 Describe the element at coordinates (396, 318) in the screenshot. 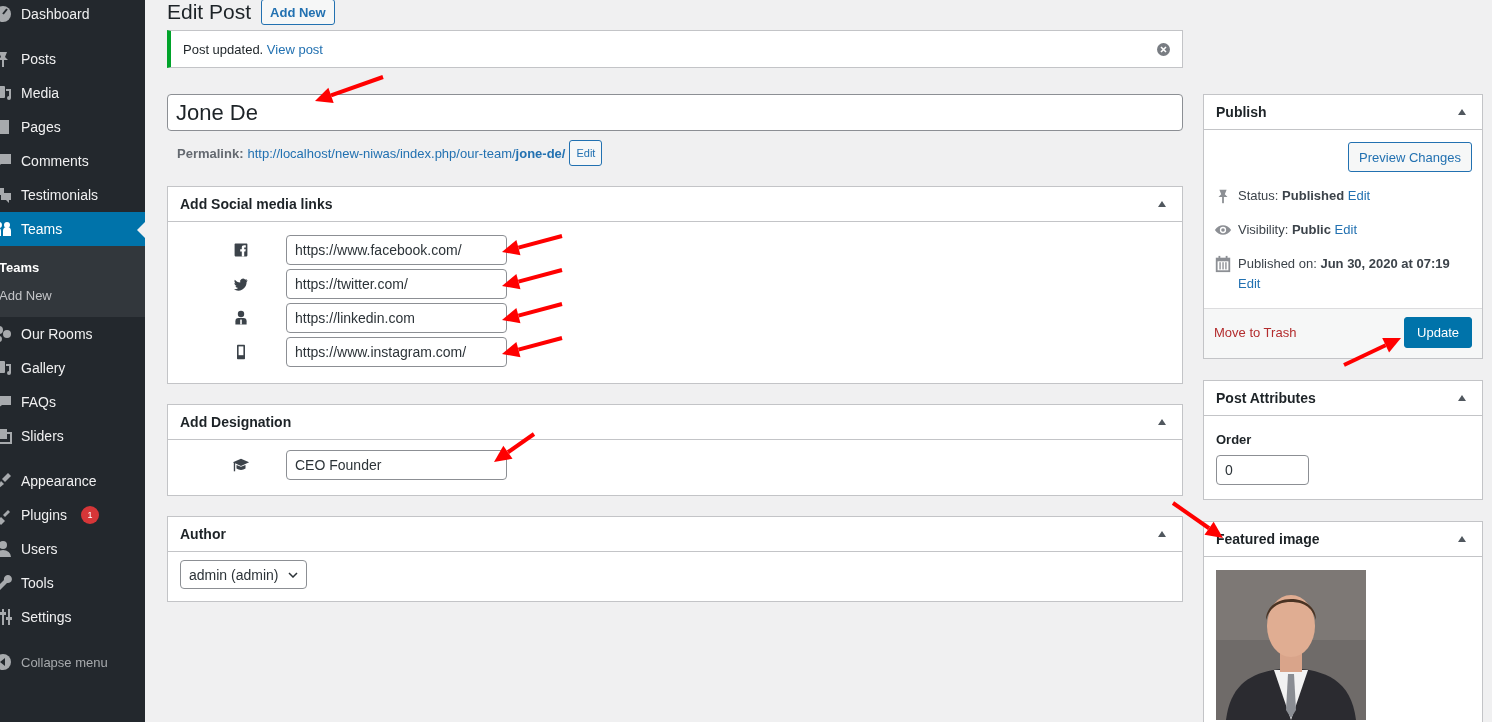

I see `url-field: https://linkedin.com` at that location.